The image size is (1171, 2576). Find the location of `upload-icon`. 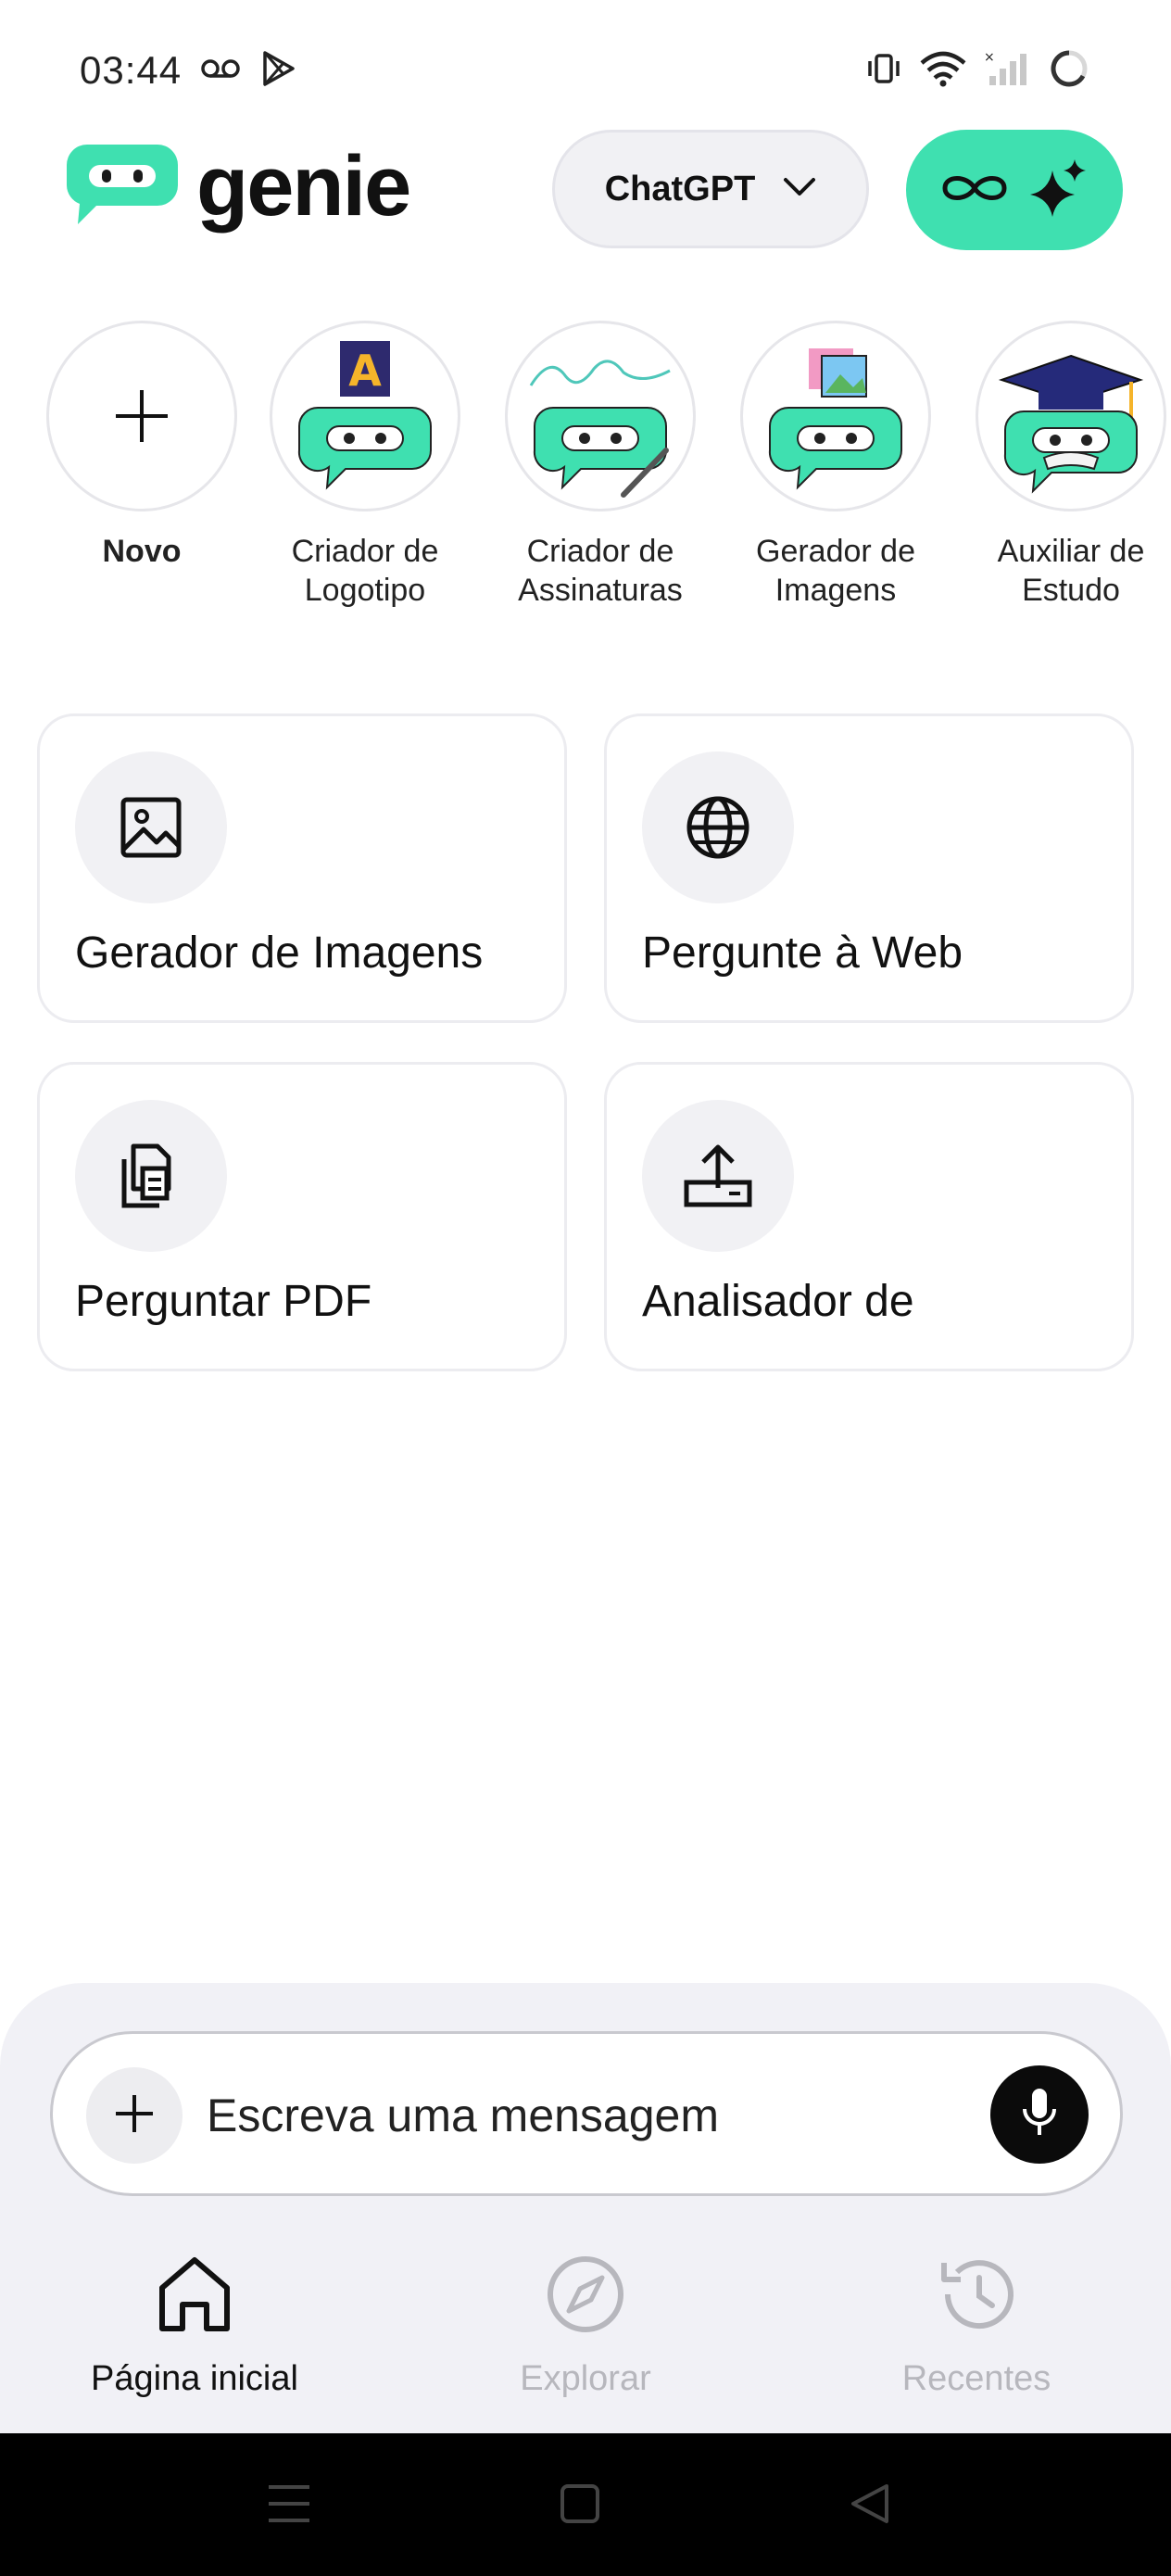

upload-icon is located at coordinates (718, 1176).